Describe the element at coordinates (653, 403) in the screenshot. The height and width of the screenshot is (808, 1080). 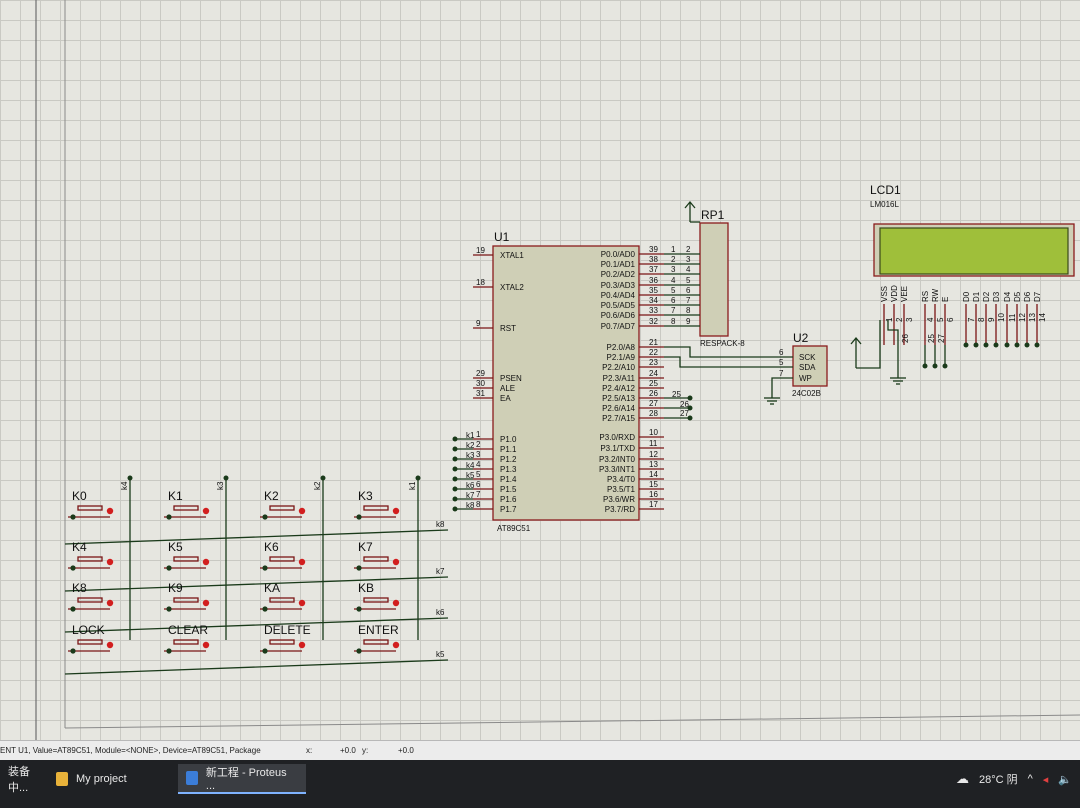
I see `u1-pin-number: 27` at that location.